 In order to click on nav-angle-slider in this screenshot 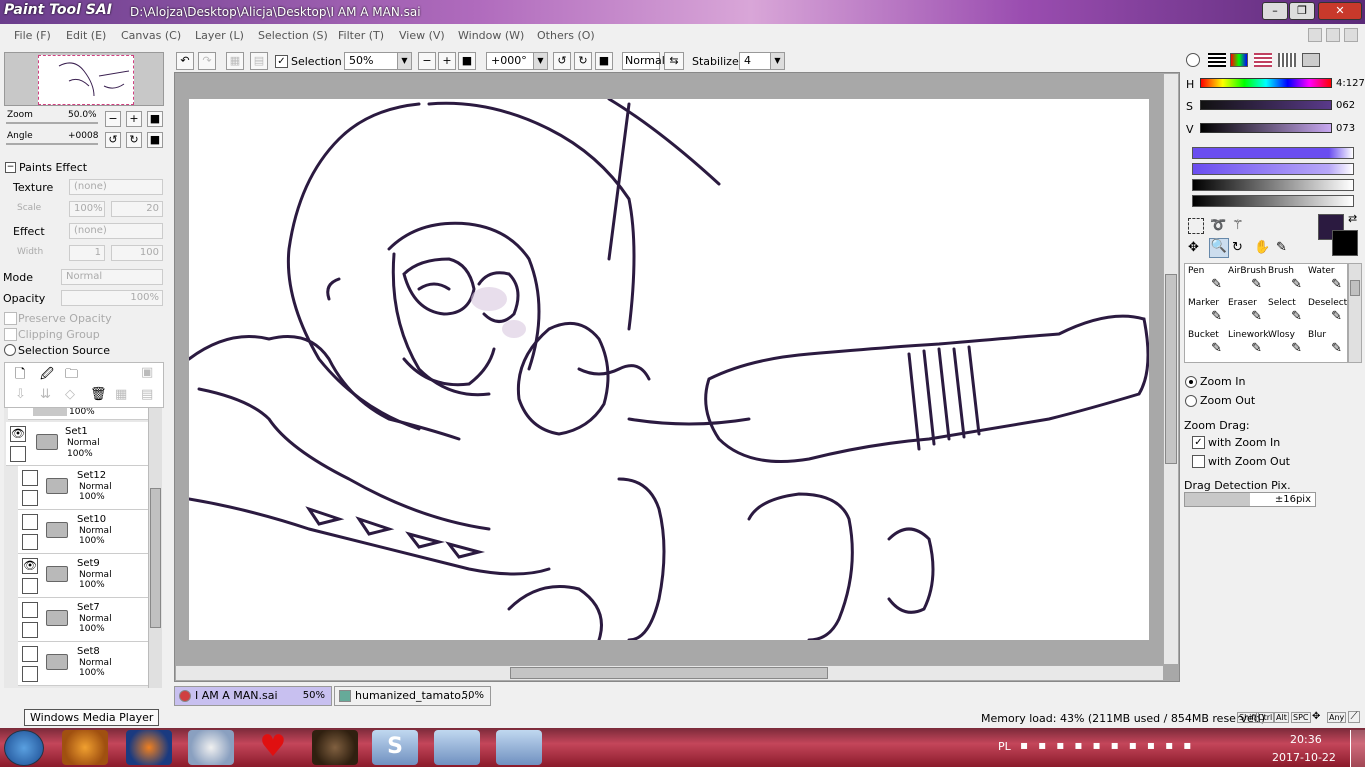, I will do `click(52, 144)`.